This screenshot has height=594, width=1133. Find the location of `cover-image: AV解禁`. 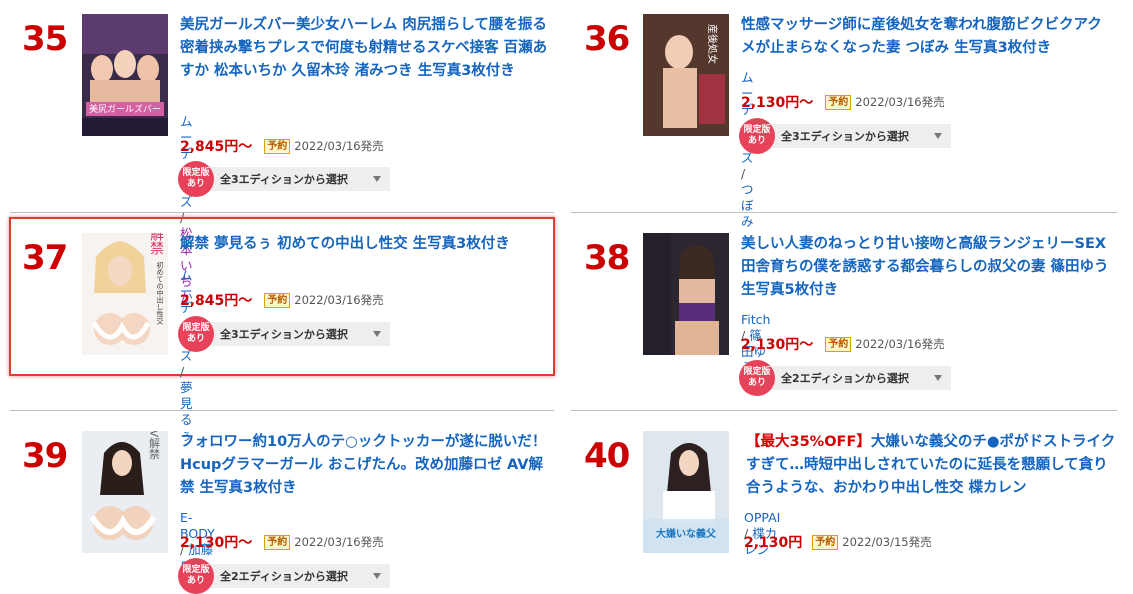

cover-image: AV解禁 is located at coordinates (125, 492).